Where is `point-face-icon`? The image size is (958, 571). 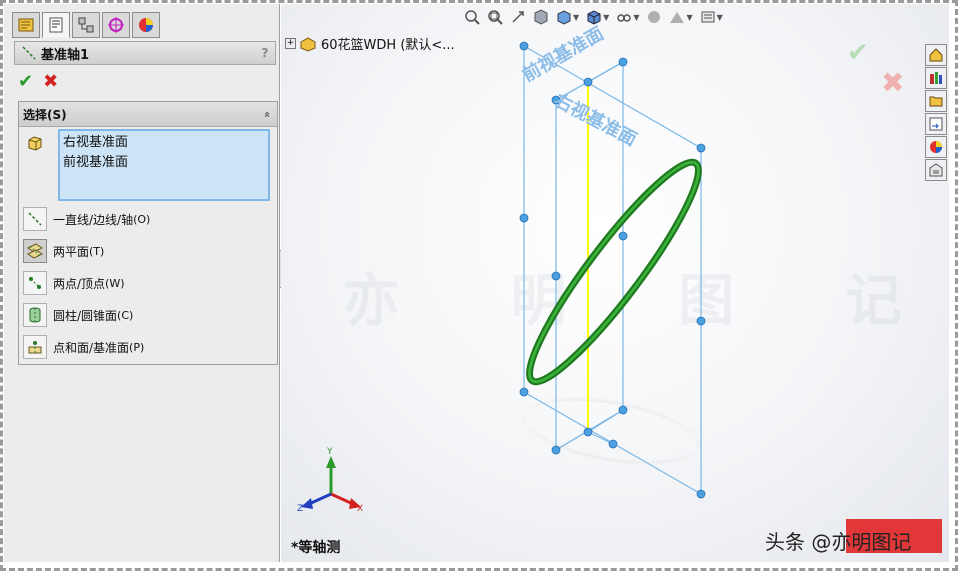
point-face-icon is located at coordinates (35, 347).